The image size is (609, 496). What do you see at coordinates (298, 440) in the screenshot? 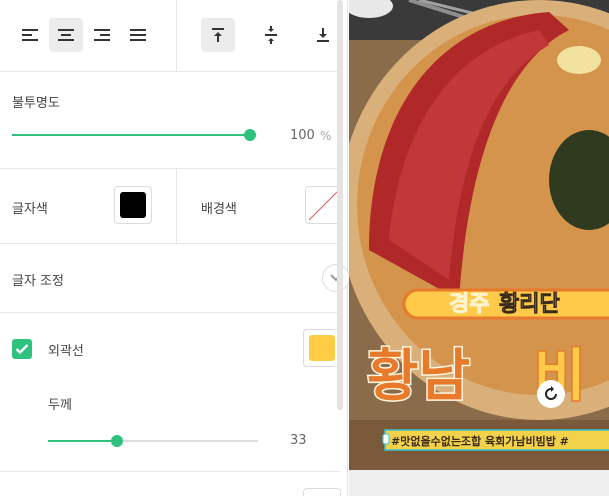
I see `thickness-value: 33` at bounding box center [298, 440].